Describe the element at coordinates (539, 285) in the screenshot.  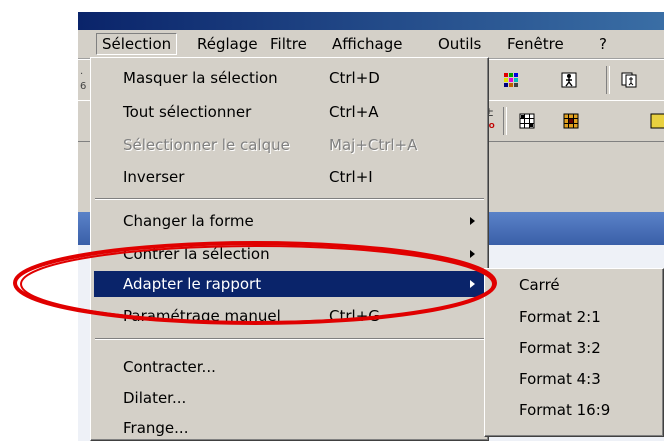
I see `submenu-item-label: Carré` at that location.